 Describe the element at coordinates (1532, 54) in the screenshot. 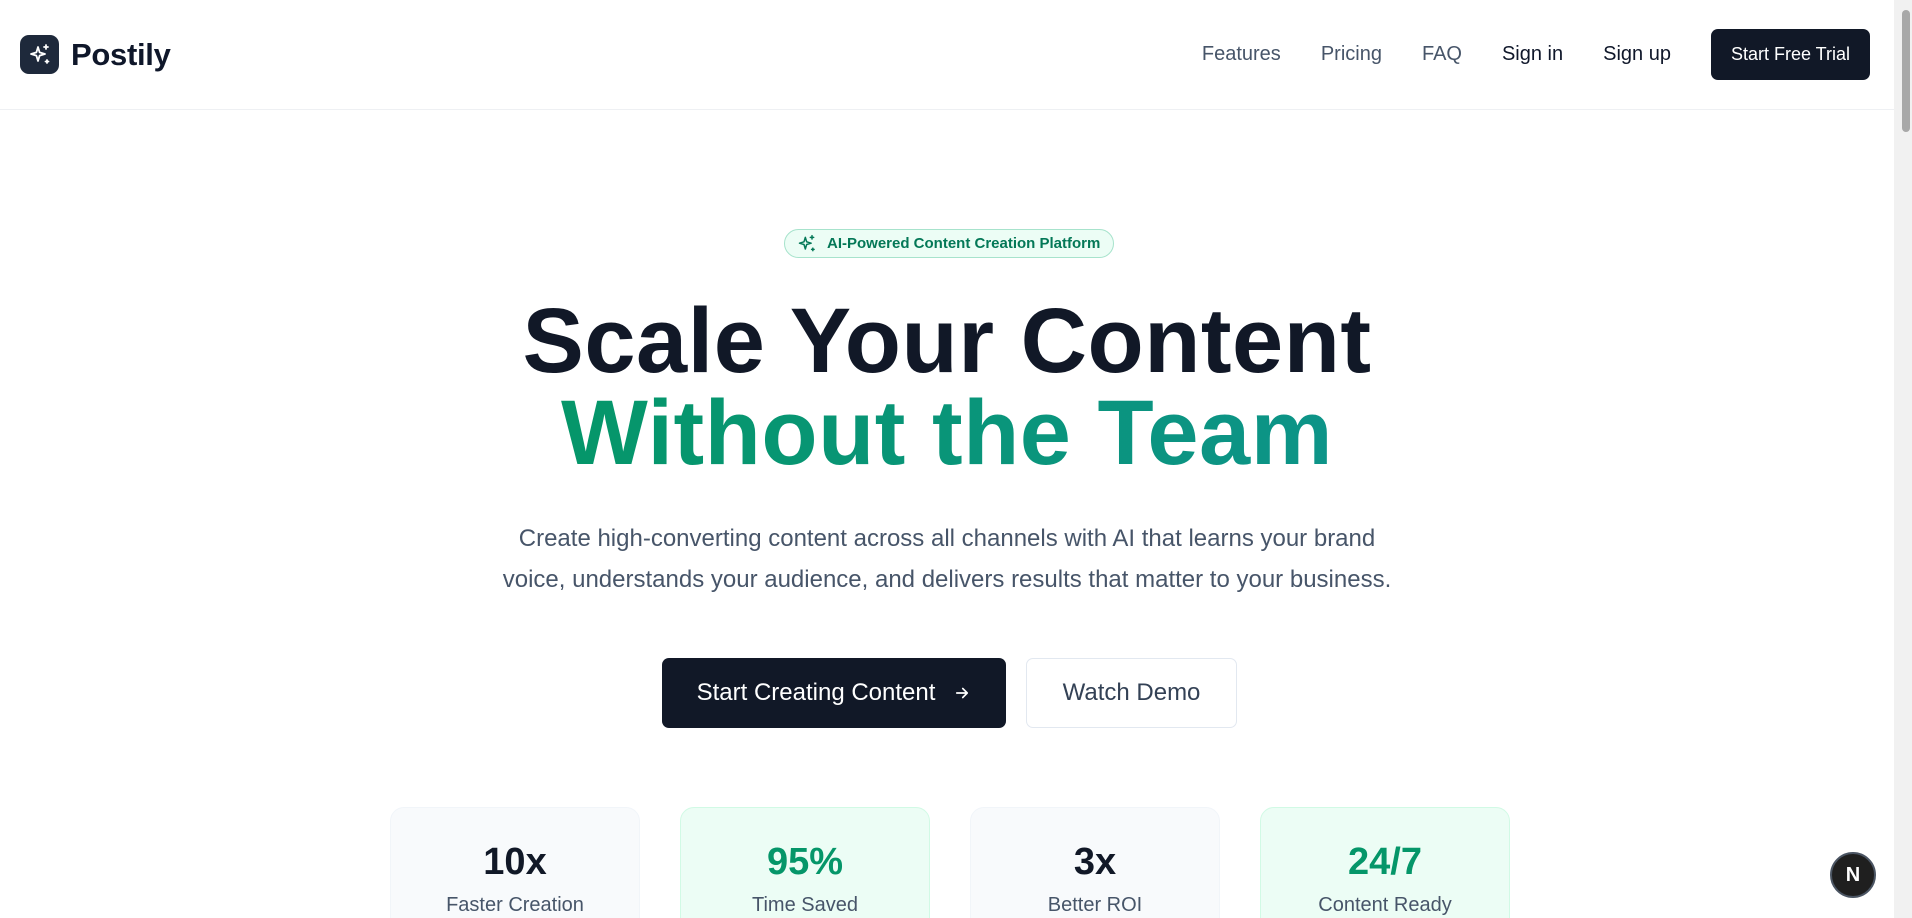

I see `sign-in-link: Sign in` at that location.